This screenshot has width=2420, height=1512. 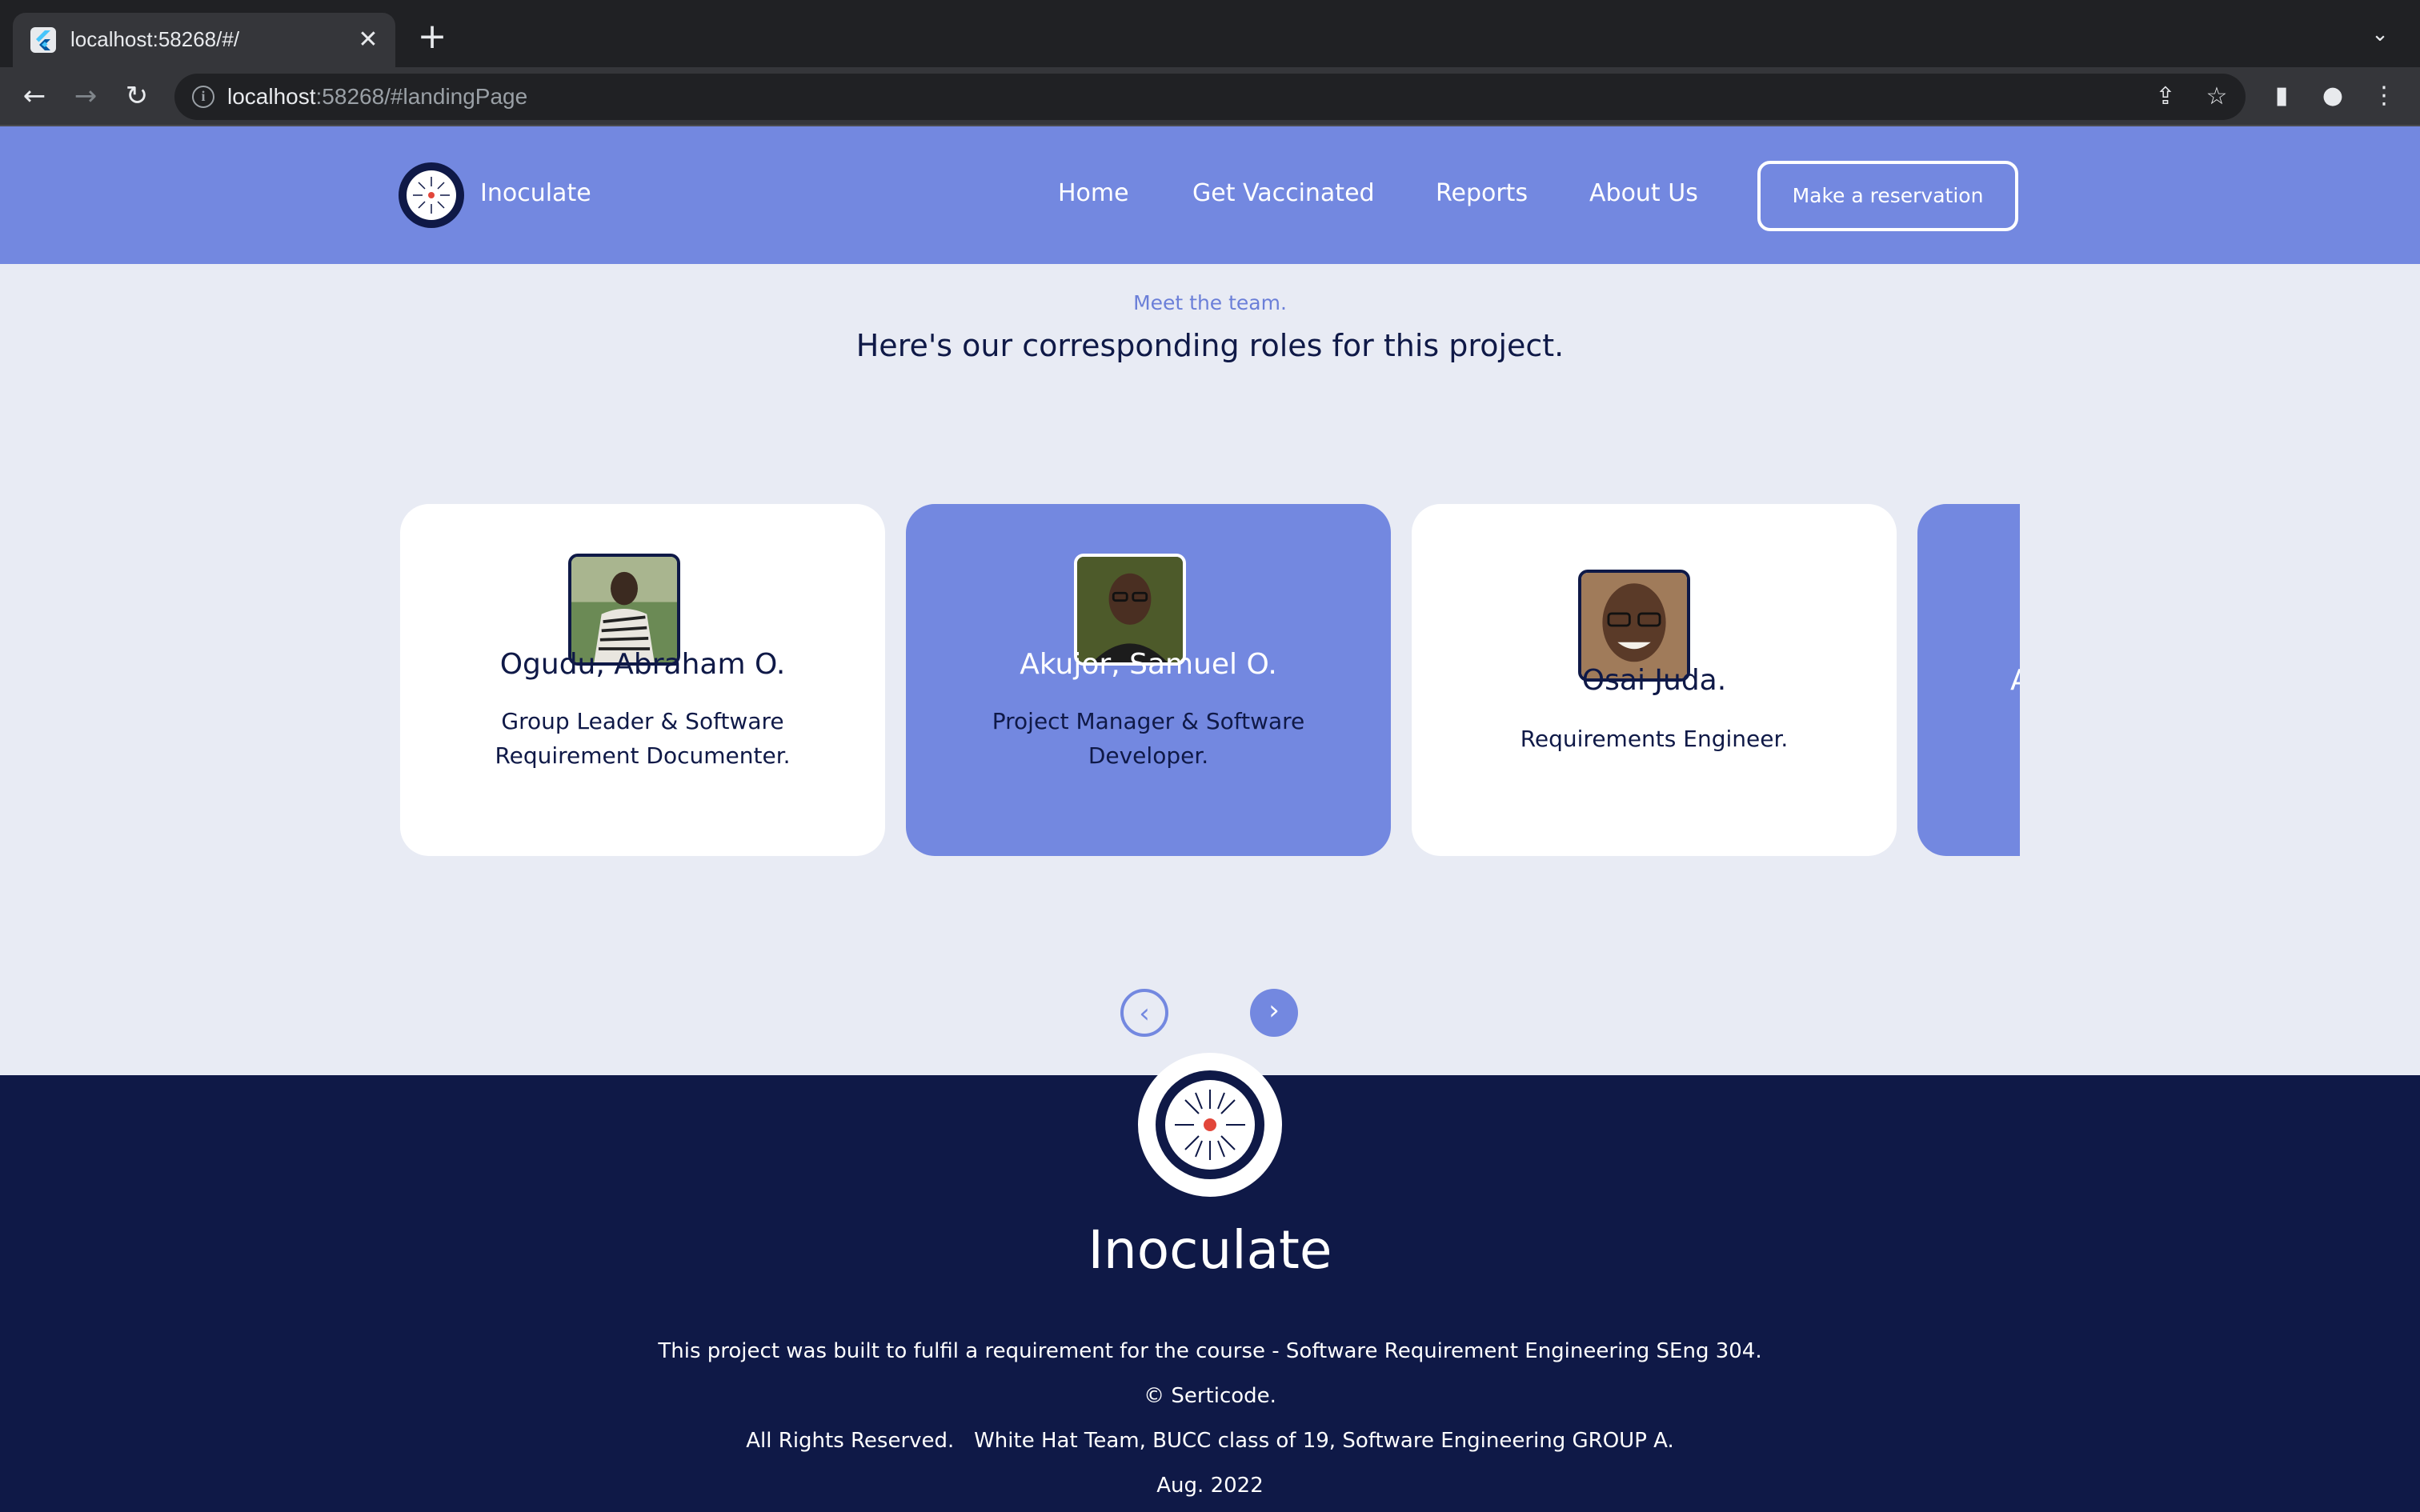 I want to click on flutter-favicon-icon, so click(x=43, y=40).